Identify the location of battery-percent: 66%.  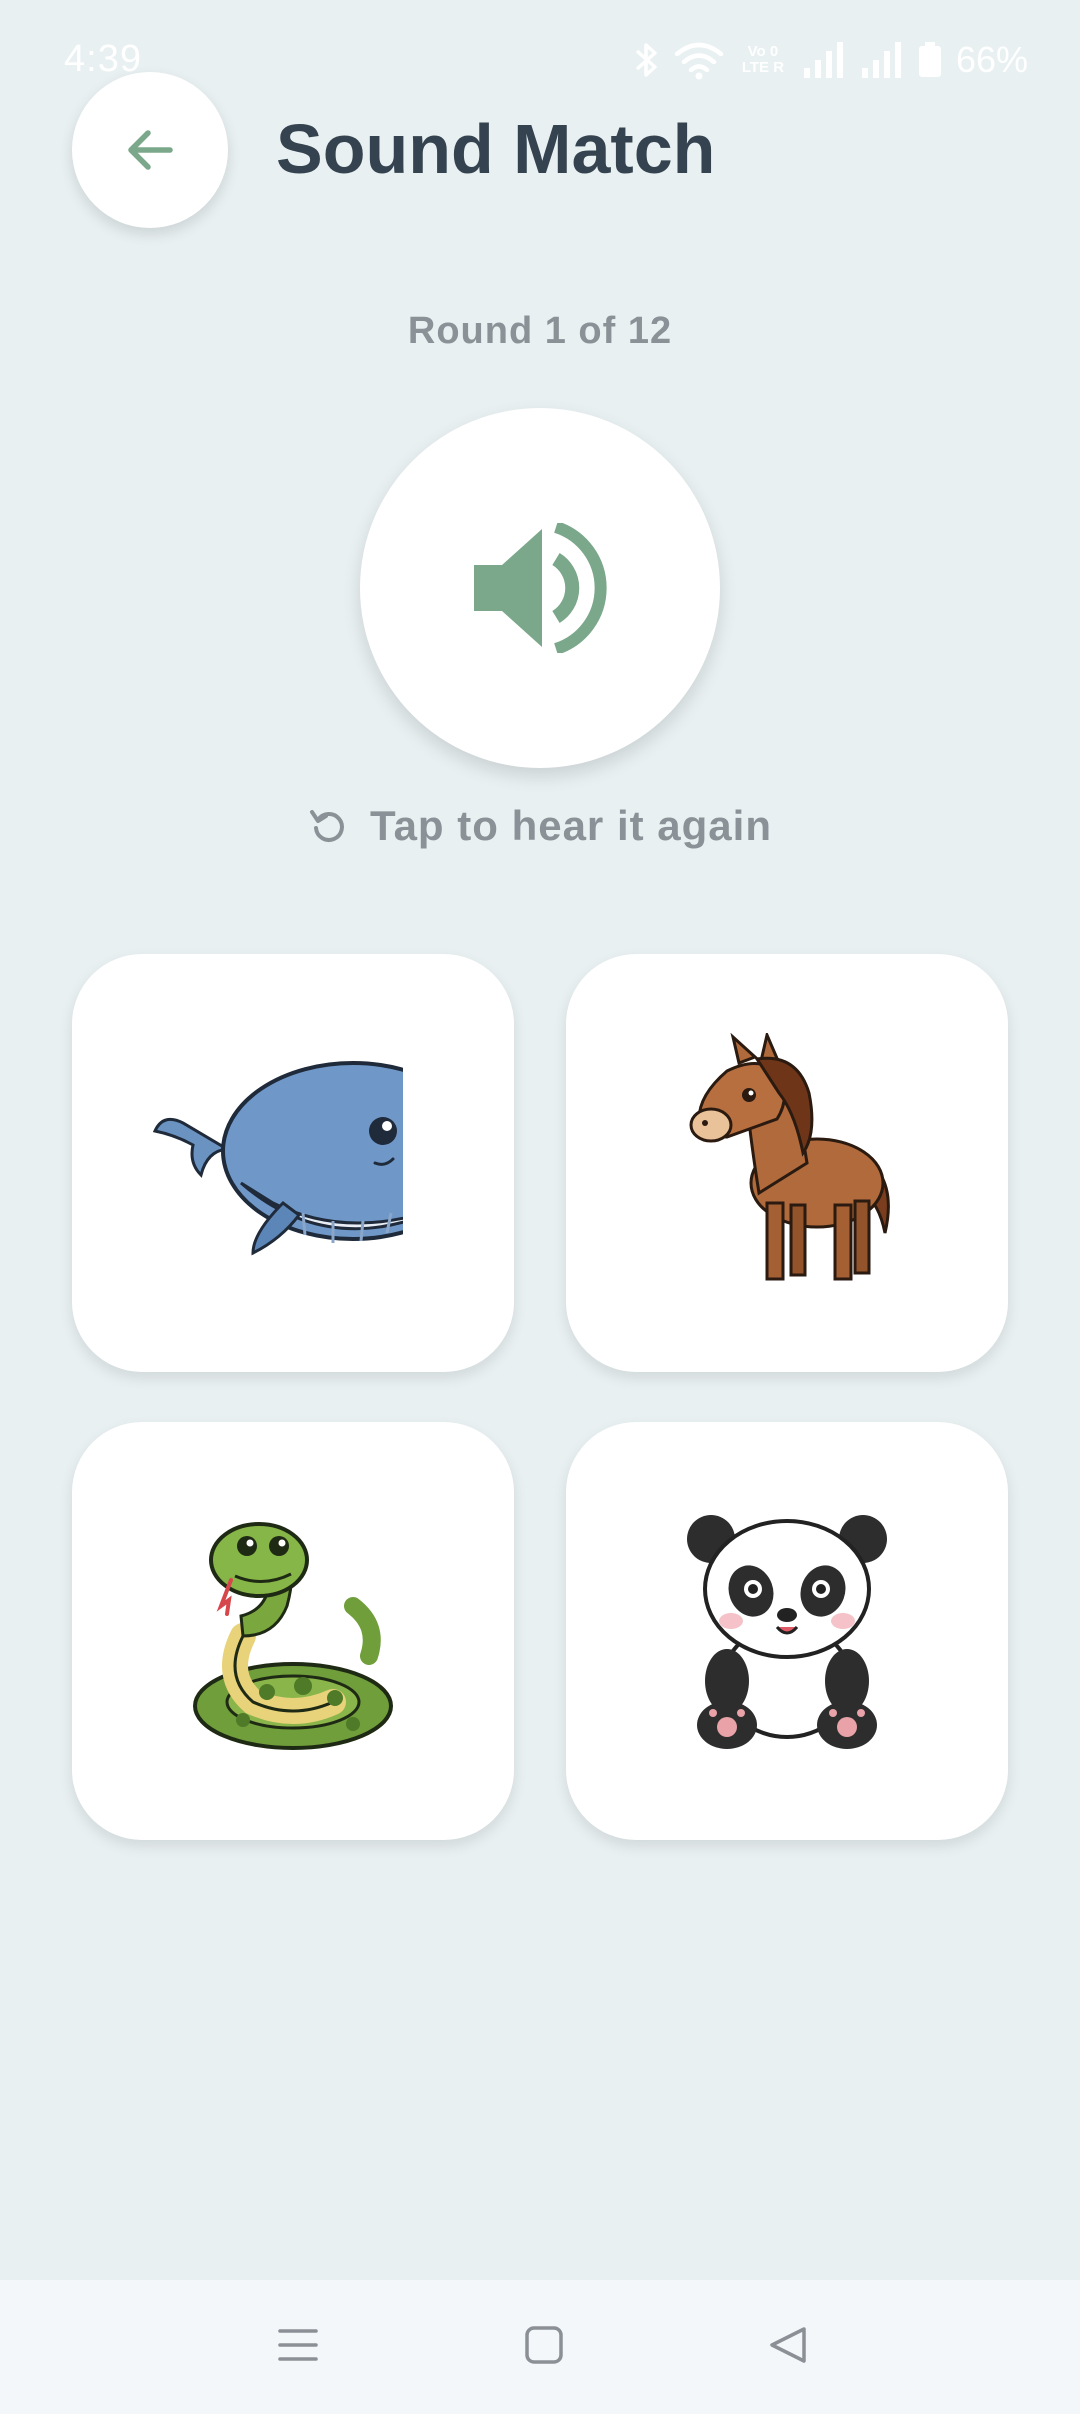
(991, 59).